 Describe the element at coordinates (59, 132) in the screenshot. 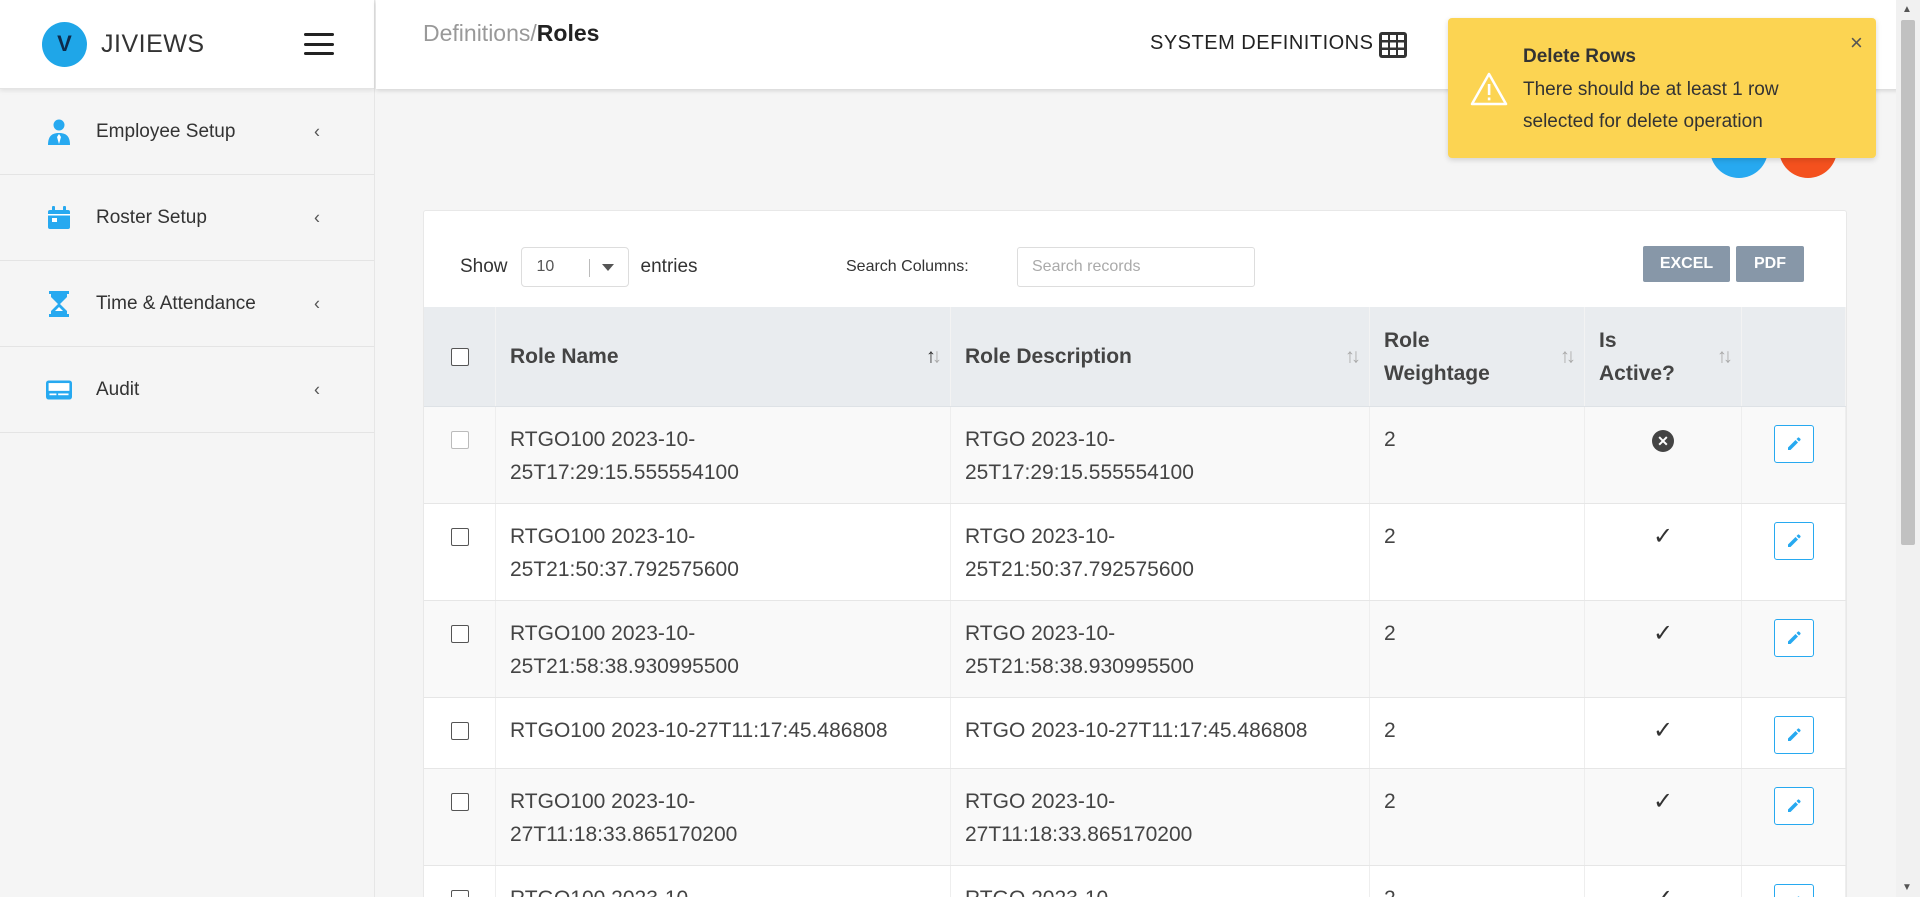

I see `user-tie-icon` at that location.